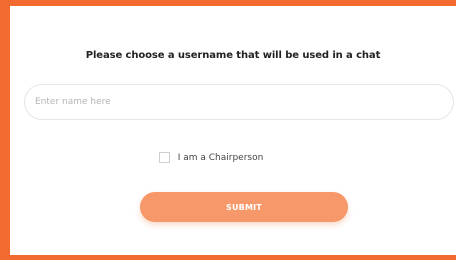 The width and height of the screenshot is (456, 260). I want to click on chairperson-checkbox-row: I am a Chairperson, so click(233, 157).